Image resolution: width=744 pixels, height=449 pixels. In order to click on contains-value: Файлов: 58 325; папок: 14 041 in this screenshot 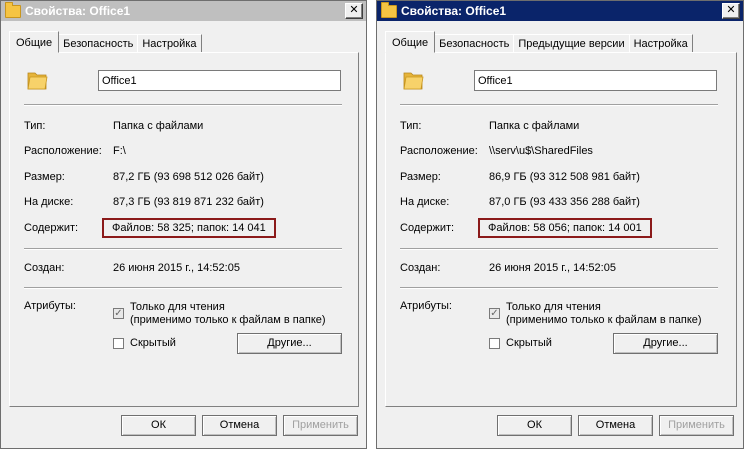, I will do `click(189, 228)`.